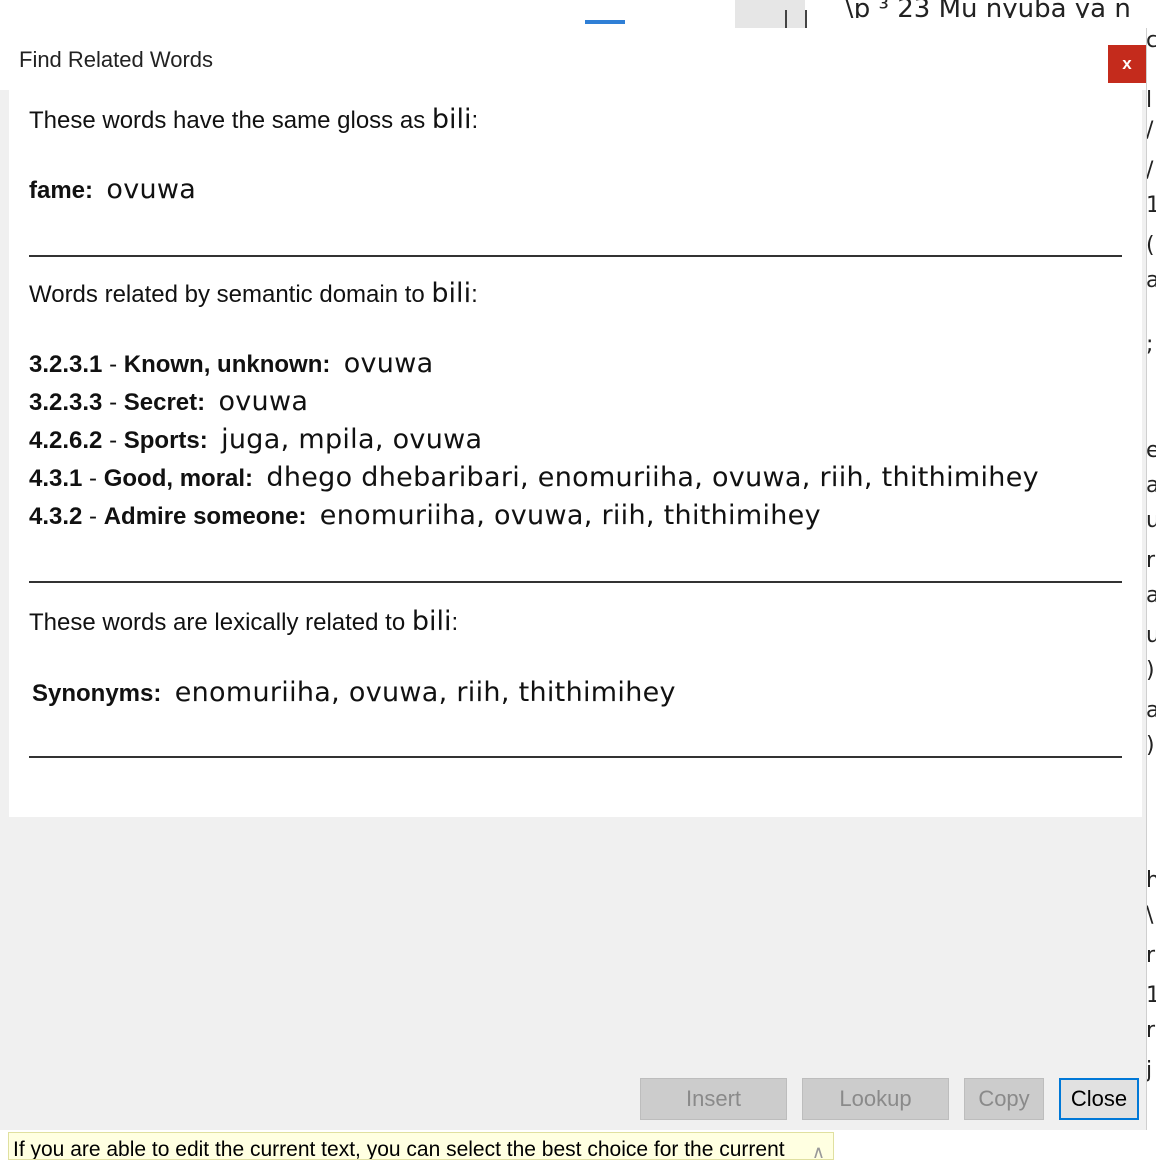  I want to click on background-window-top: \p ³ 23 Mu nyuba ya n, so click(578, 15).